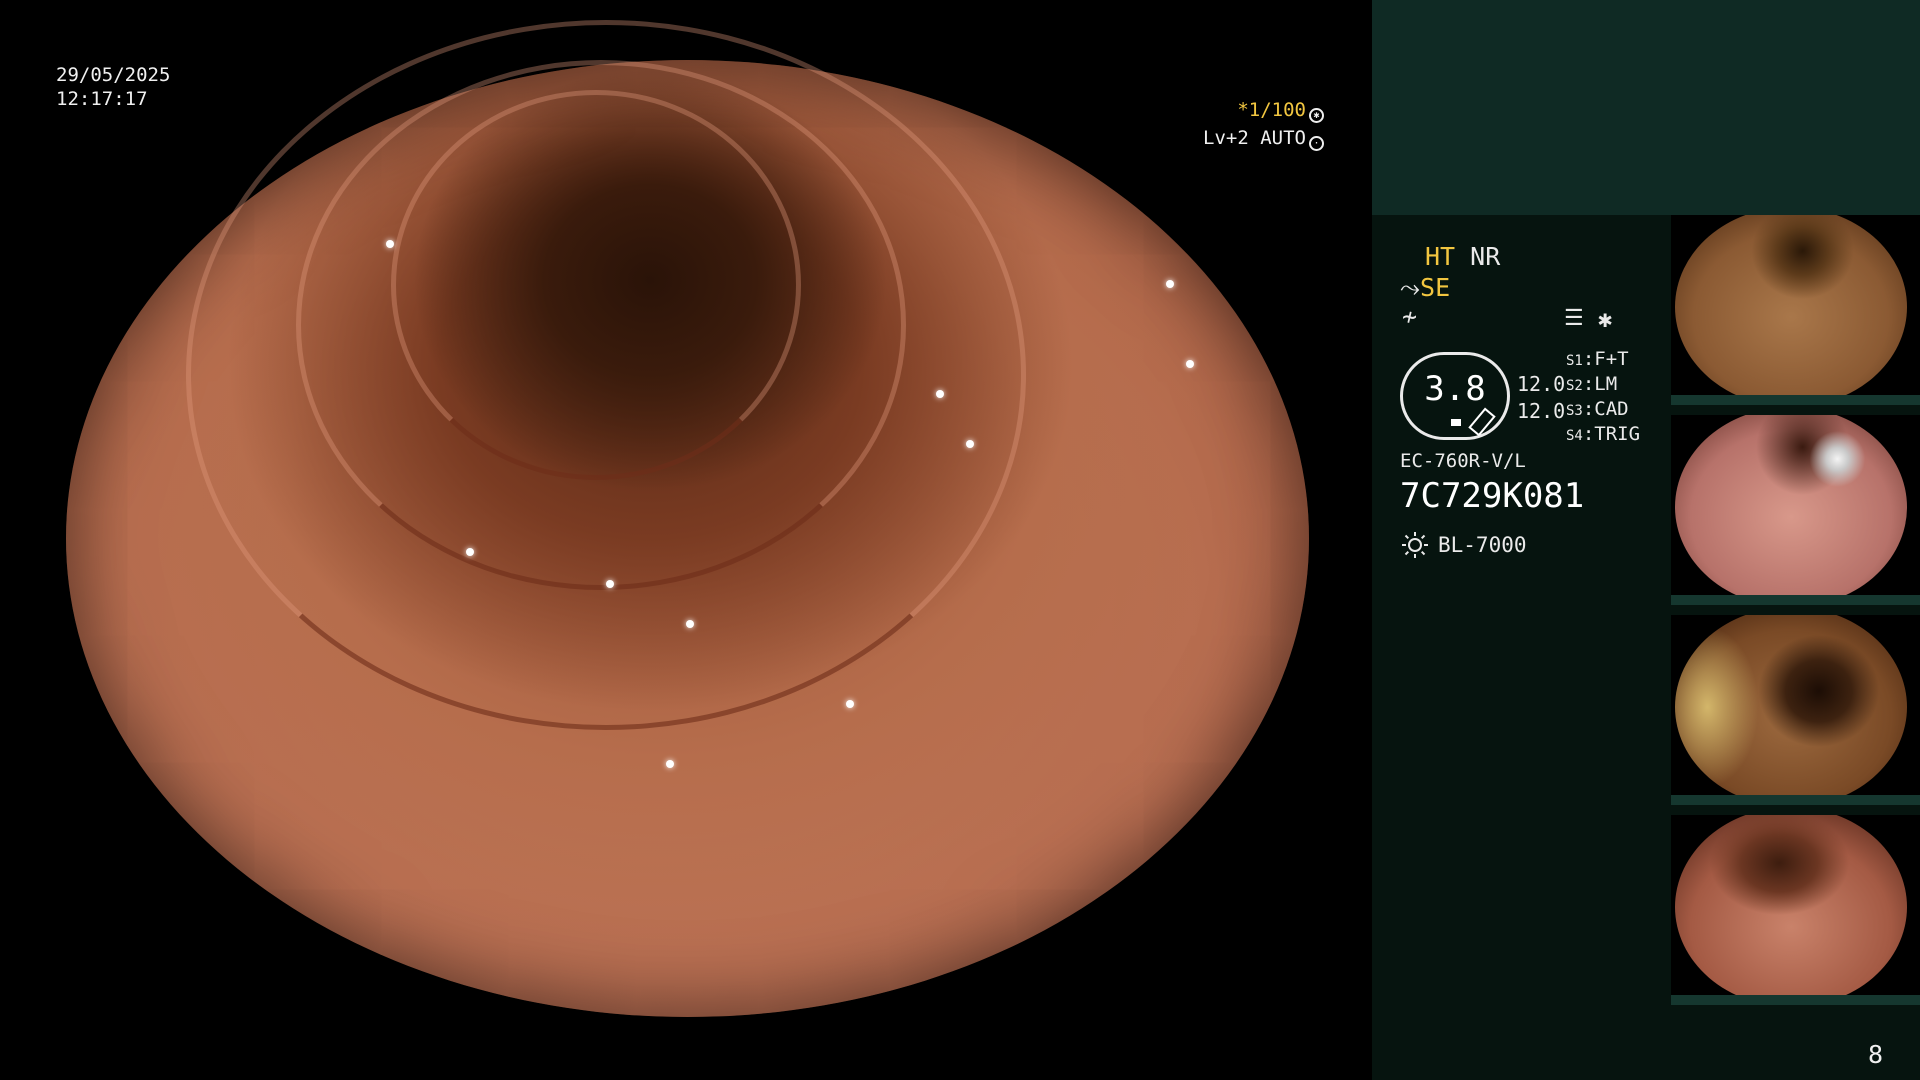 This screenshot has height=1080, width=1920. What do you see at coordinates (1316, 115) in the screenshot?
I see `aperture-icon: ✱` at bounding box center [1316, 115].